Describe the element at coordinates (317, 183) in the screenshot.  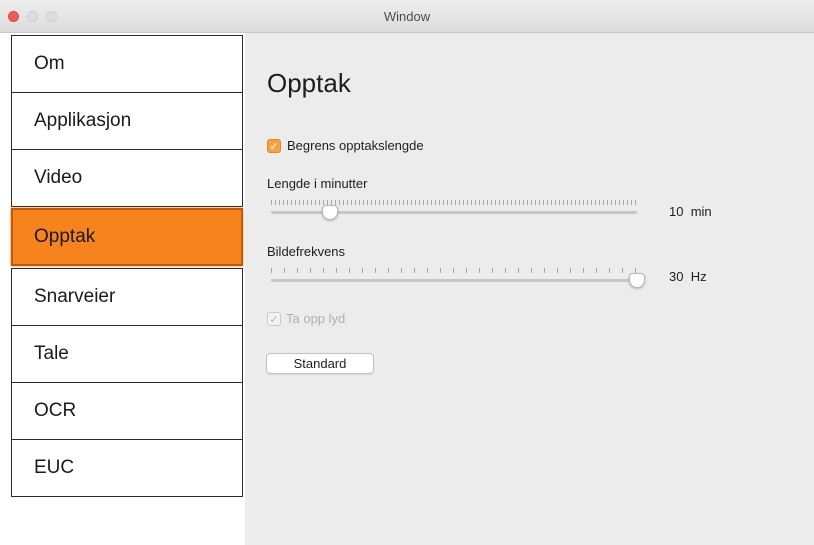
I see `length-label: Lengde i minutter` at that location.